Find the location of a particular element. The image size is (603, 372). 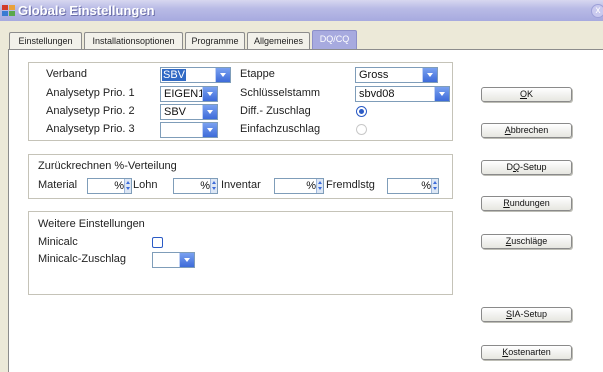

zuschlaege-post: uschläge is located at coordinates (529, 241).